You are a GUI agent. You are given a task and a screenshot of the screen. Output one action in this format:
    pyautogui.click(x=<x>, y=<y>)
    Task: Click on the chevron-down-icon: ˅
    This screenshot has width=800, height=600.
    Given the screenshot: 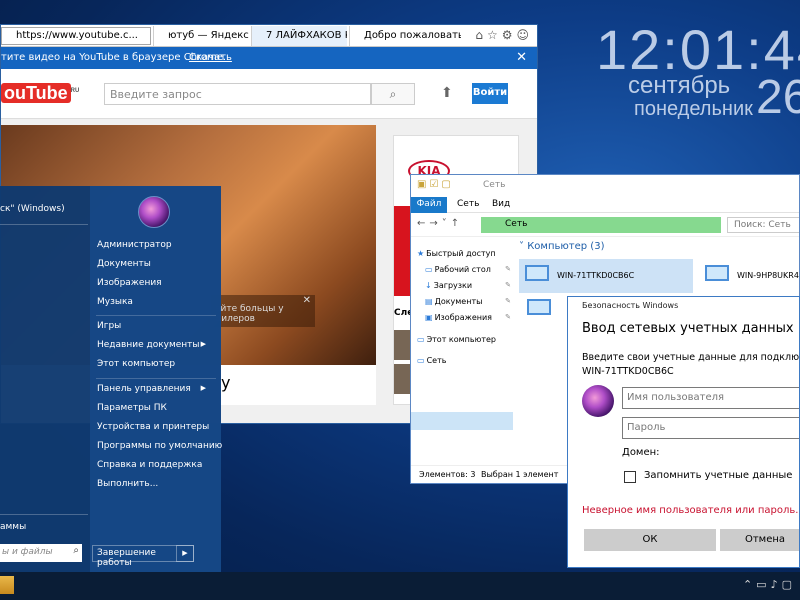 What is the action you would take?
    pyautogui.click(x=523, y=246)
    